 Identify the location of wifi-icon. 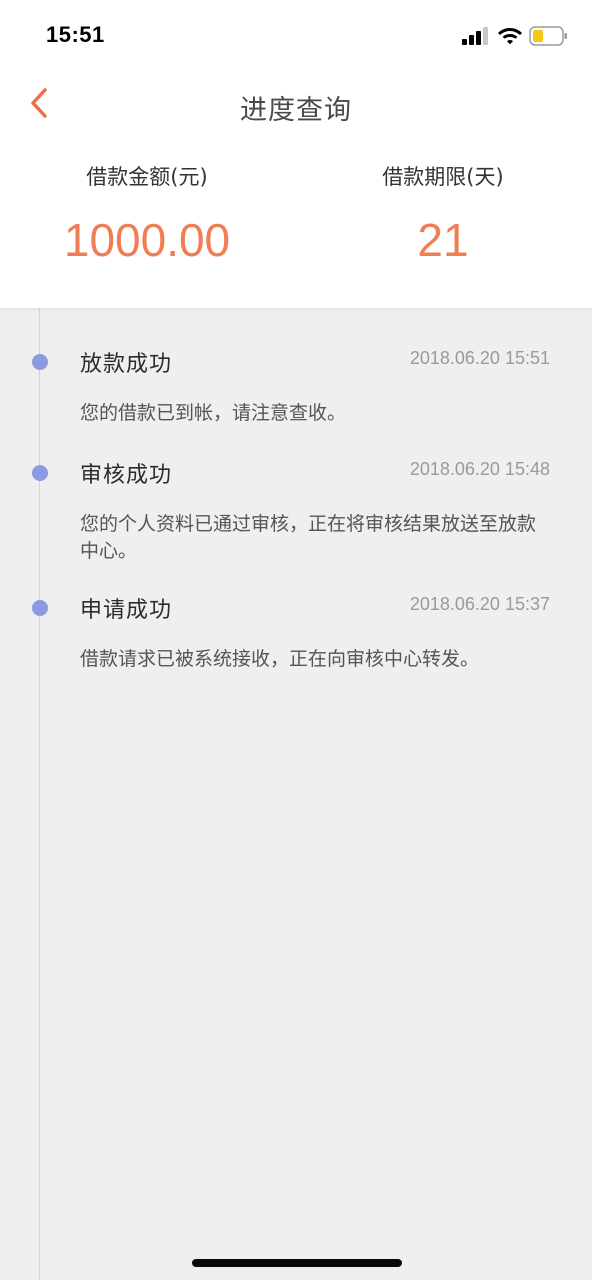
(510, 36).